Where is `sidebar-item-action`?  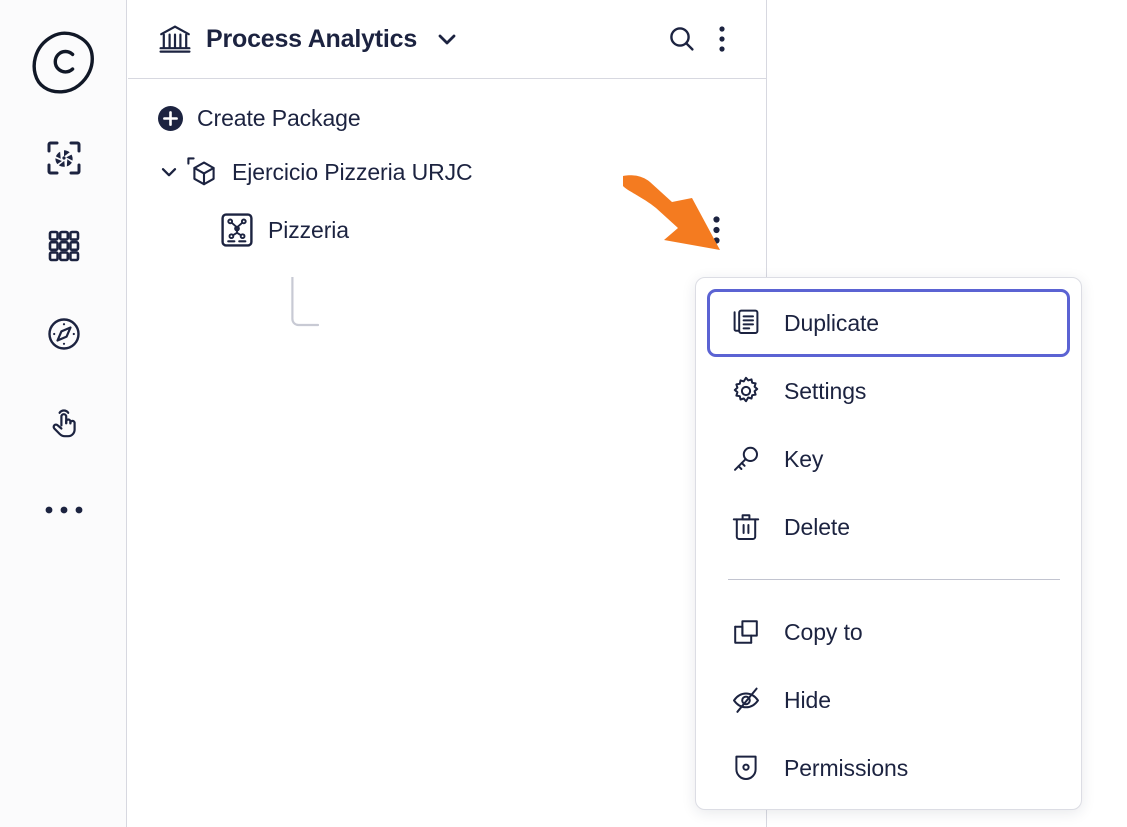 sidebar-item-action is located at coordinates (63, 424).